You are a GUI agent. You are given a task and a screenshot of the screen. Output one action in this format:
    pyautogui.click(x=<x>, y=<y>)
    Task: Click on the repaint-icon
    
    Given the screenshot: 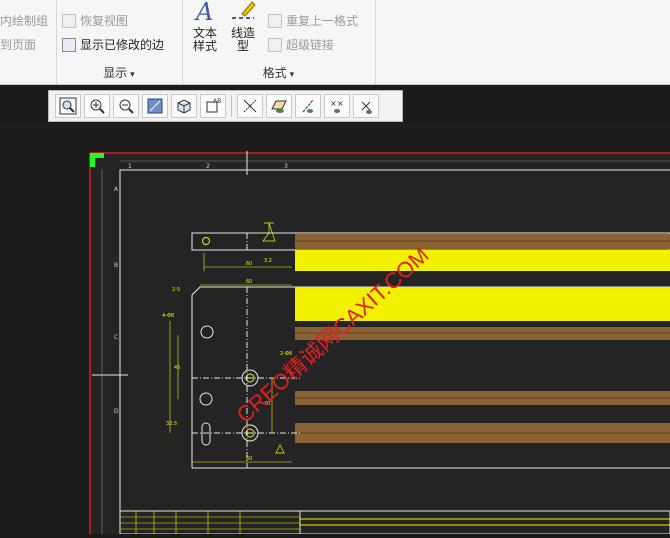 What is the action you would take?
    pyautogui.click(x=155, y=106)
    